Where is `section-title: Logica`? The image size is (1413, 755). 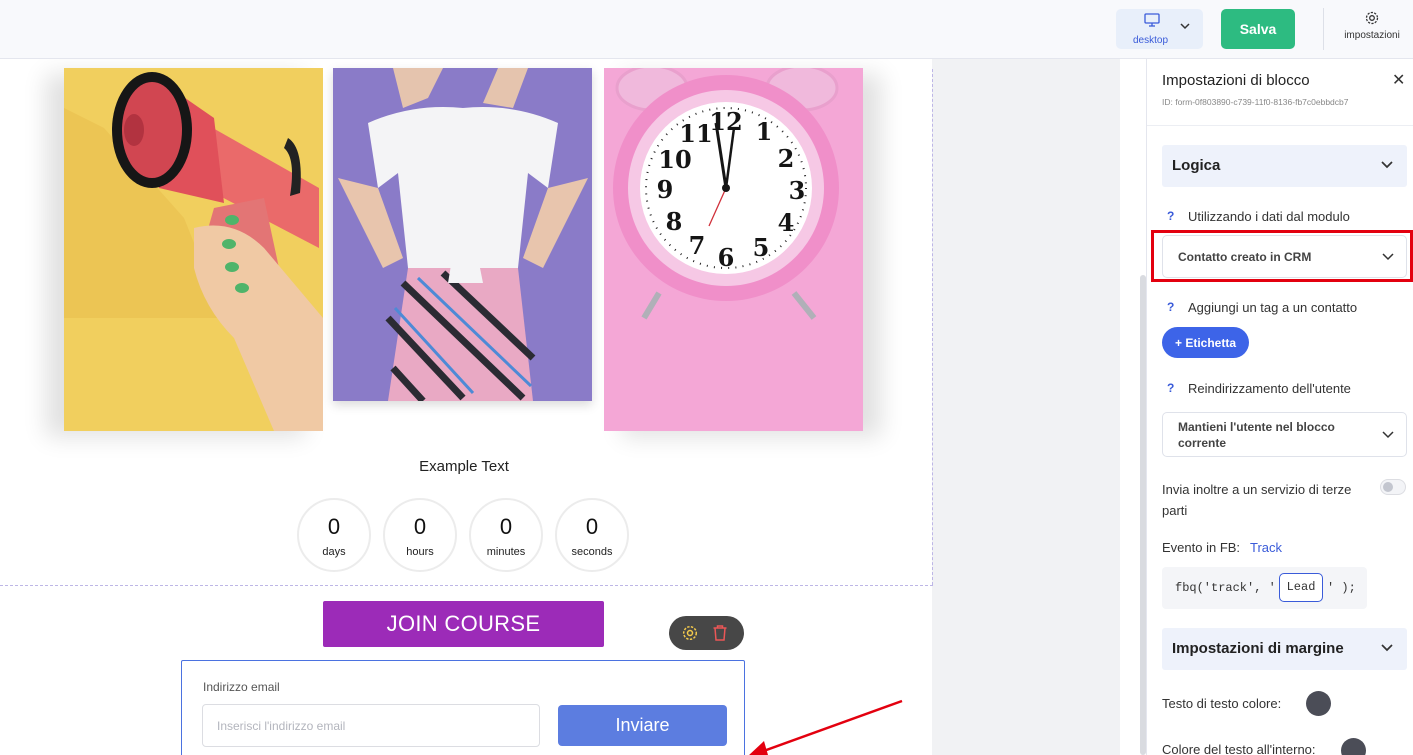 section-title: Logica is located at coordinates (1196, 165).